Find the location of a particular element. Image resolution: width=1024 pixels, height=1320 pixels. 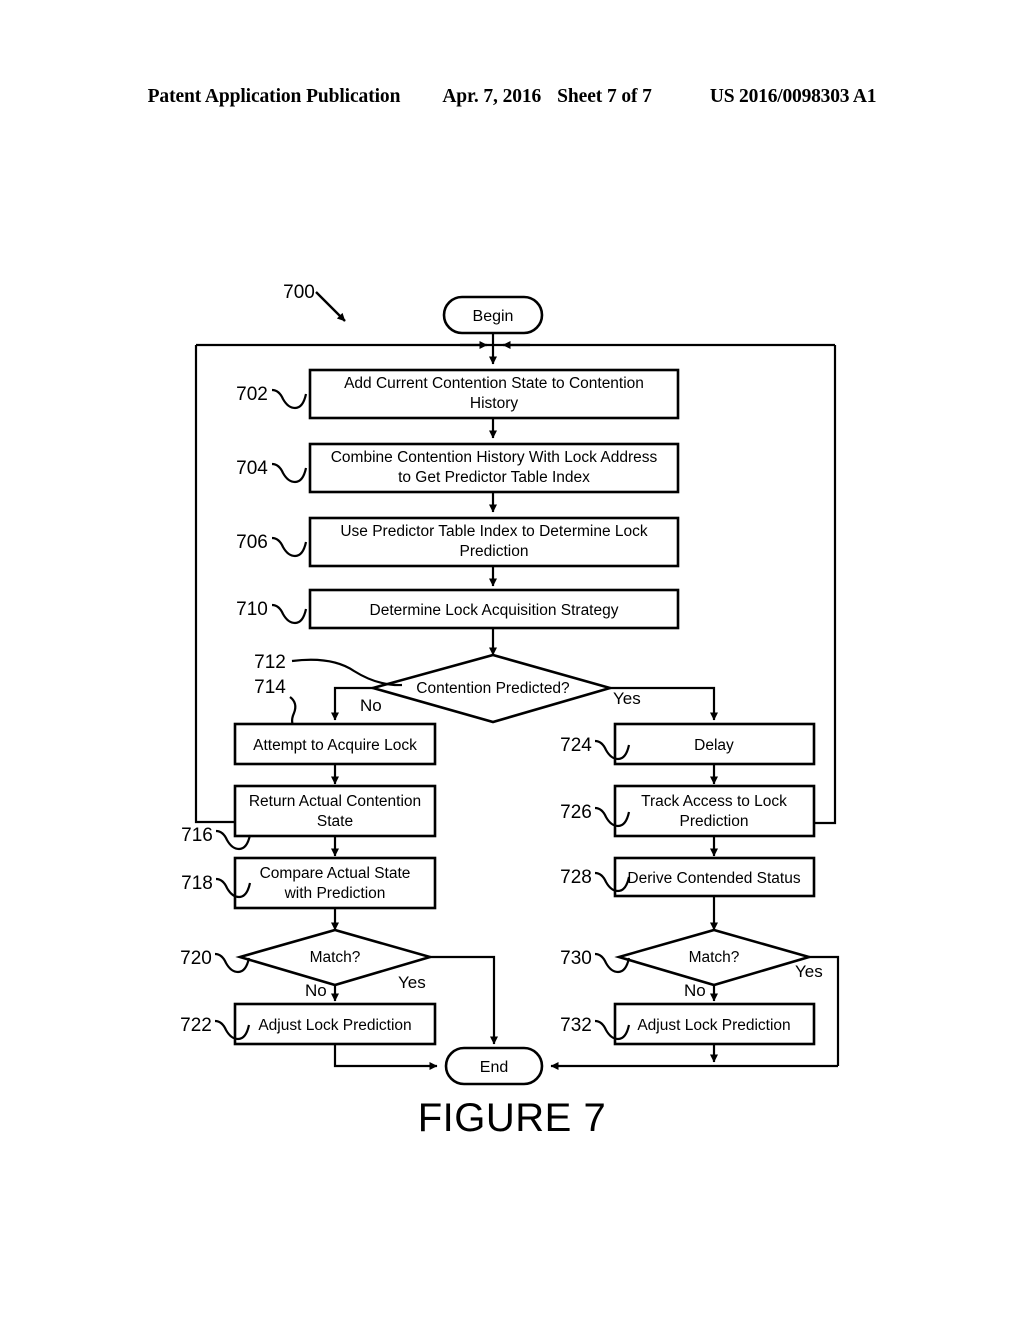

ref-718-number: 718 is located at coordinates (197, 883).